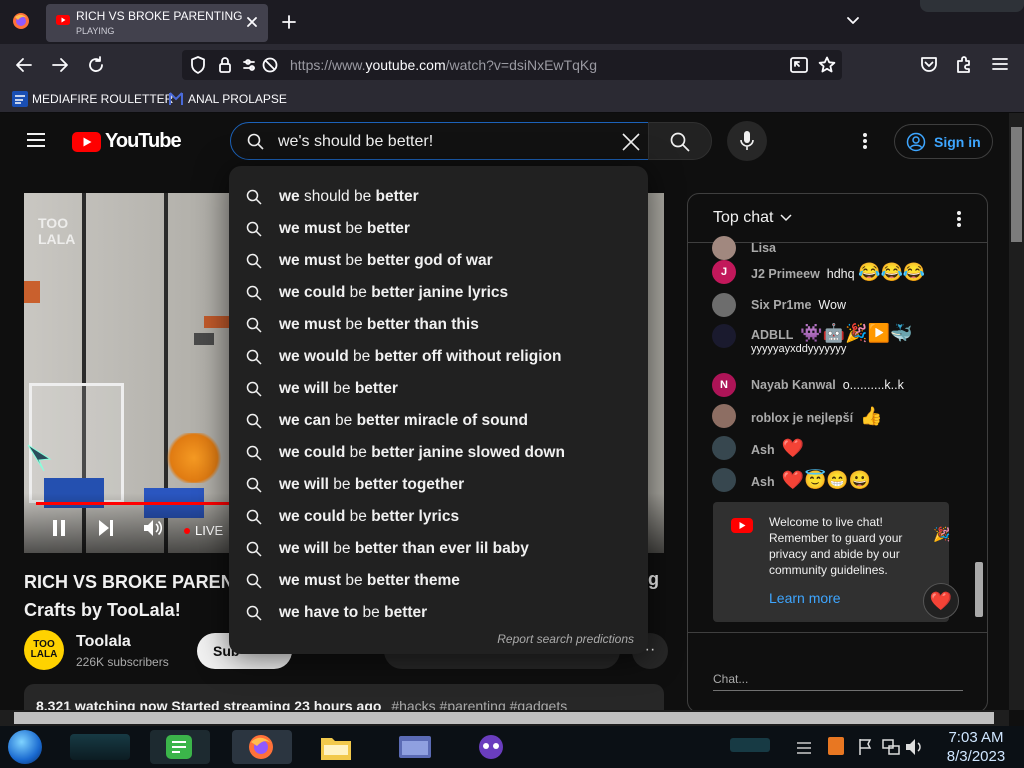  What do you see at coordinates (799, 65) in the screenshot?
I see `picture-in-picture-icon` at bounding box center [799, 65].